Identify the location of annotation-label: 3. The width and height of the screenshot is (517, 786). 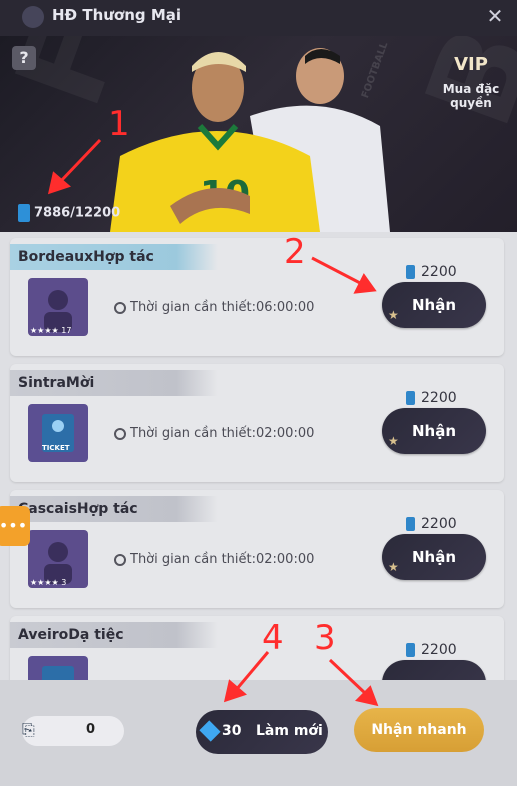
(325, 638).